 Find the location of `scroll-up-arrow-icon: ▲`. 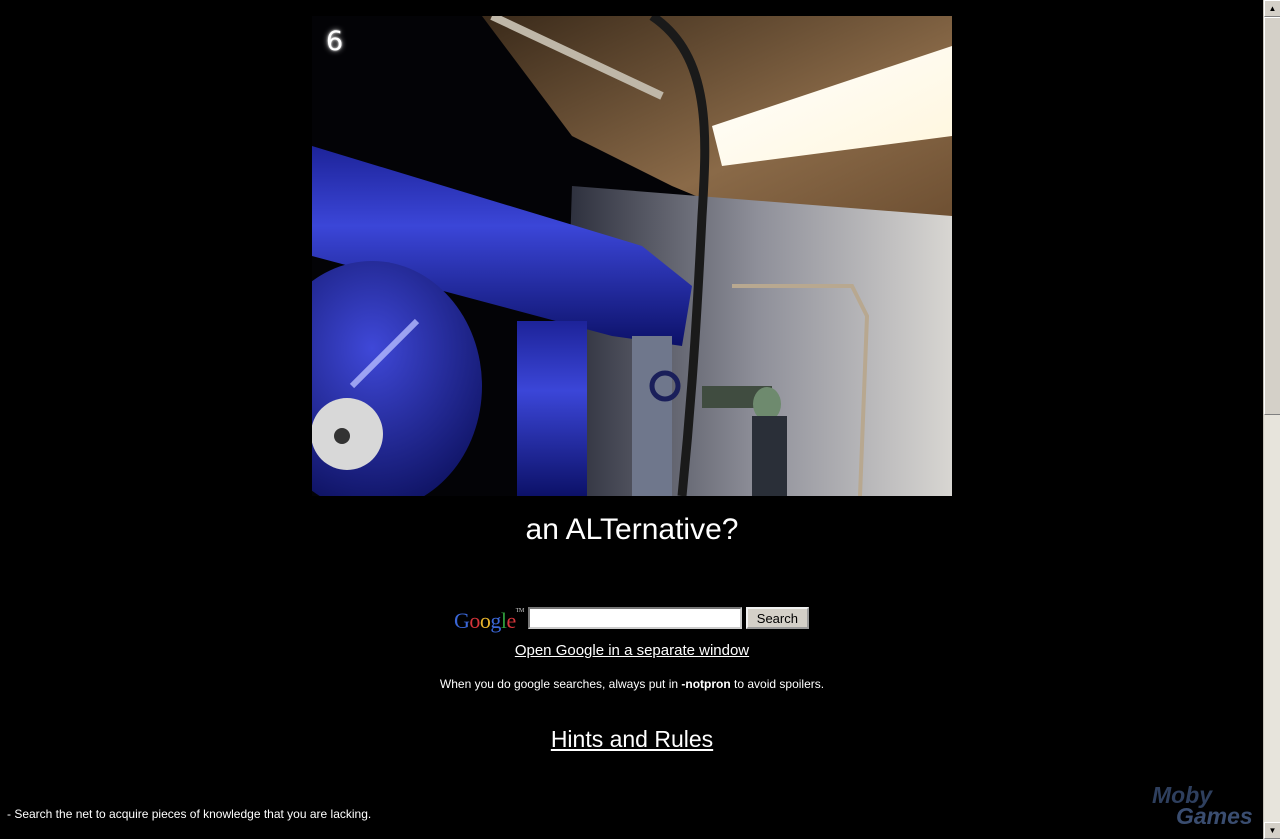

scroll-up-arrow-icon: ▲ is located at coordinates (1272, 8).